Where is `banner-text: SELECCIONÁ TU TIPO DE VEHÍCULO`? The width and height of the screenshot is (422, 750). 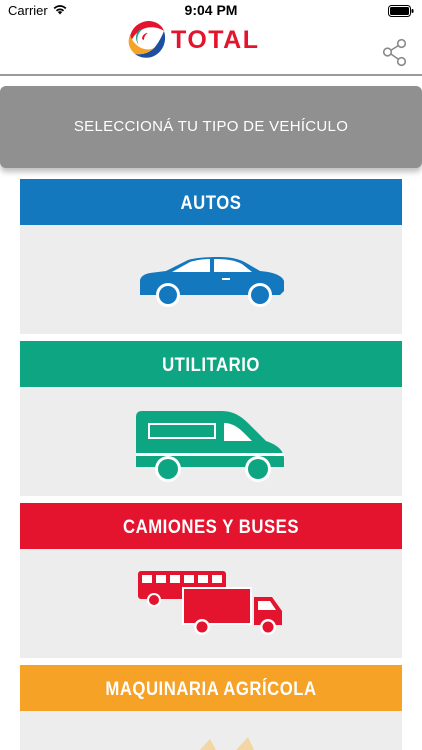 banner-text: SELECCIONÁ TU TIPO DE VEHÍCULO is located at coordinates (211, 126).